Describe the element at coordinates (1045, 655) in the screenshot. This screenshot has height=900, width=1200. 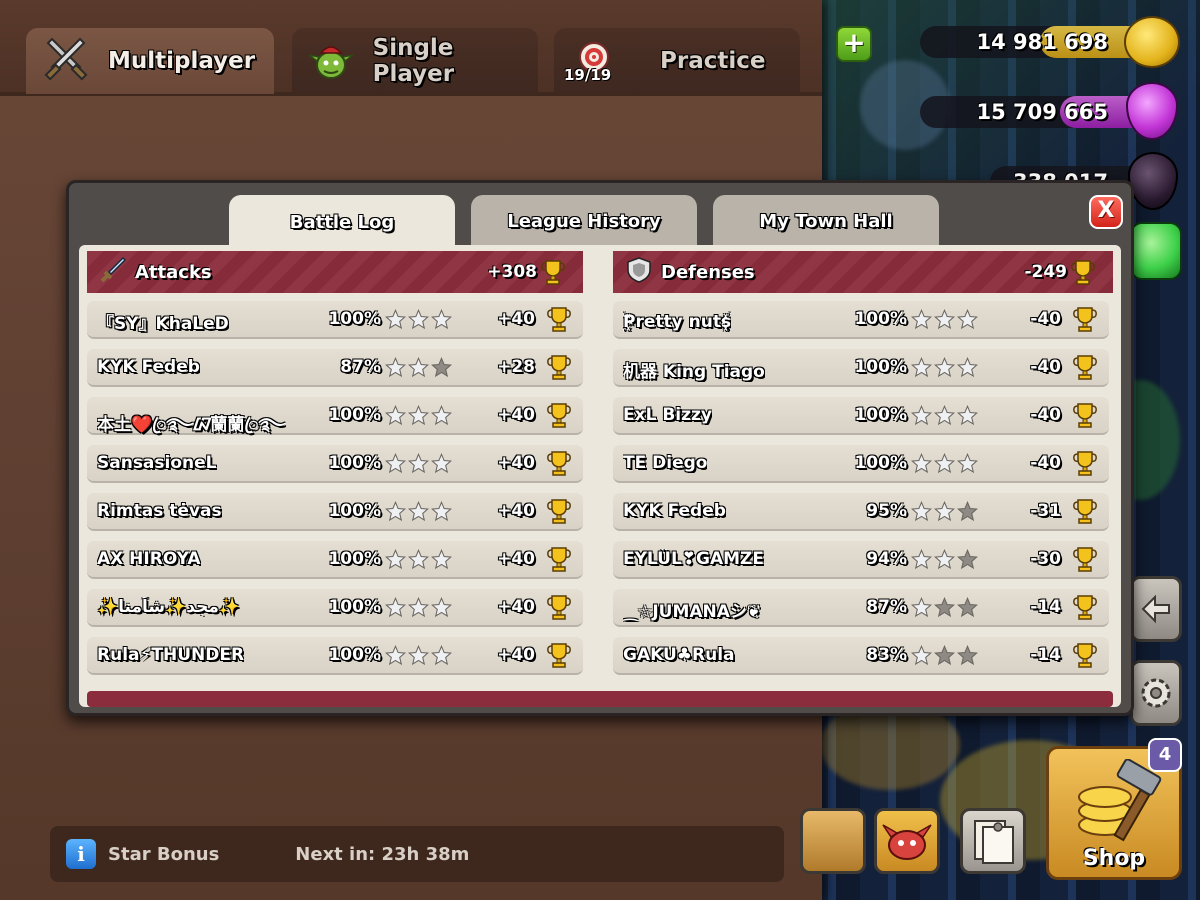
I see `trophy-change: -14` at that location.